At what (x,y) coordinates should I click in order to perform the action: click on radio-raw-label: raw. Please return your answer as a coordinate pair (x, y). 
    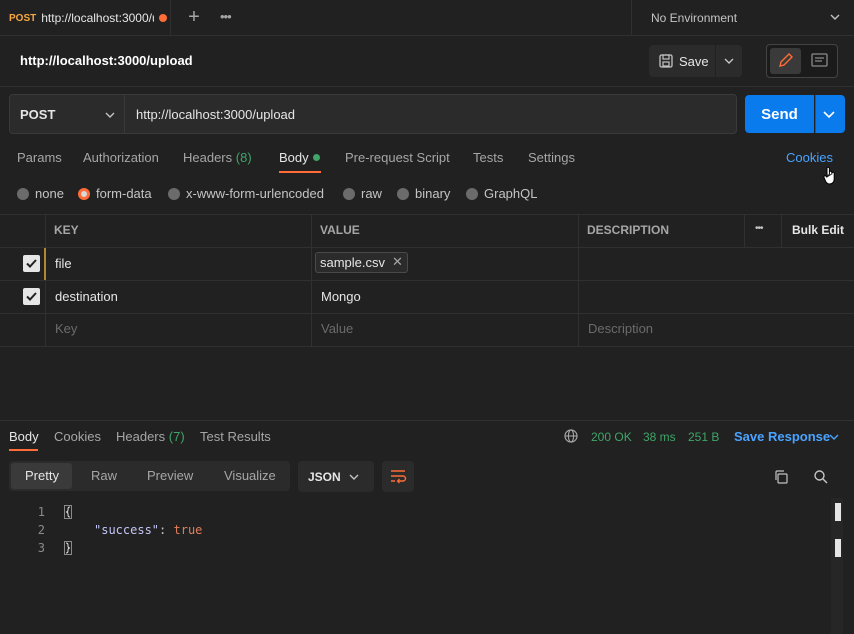
    Looking at the image, I should click on (371, 193).